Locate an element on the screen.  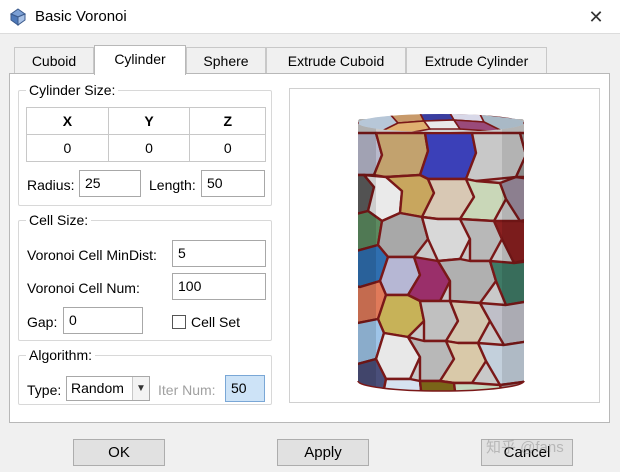
cell-z: 0 is located at coordinates (227, 148).